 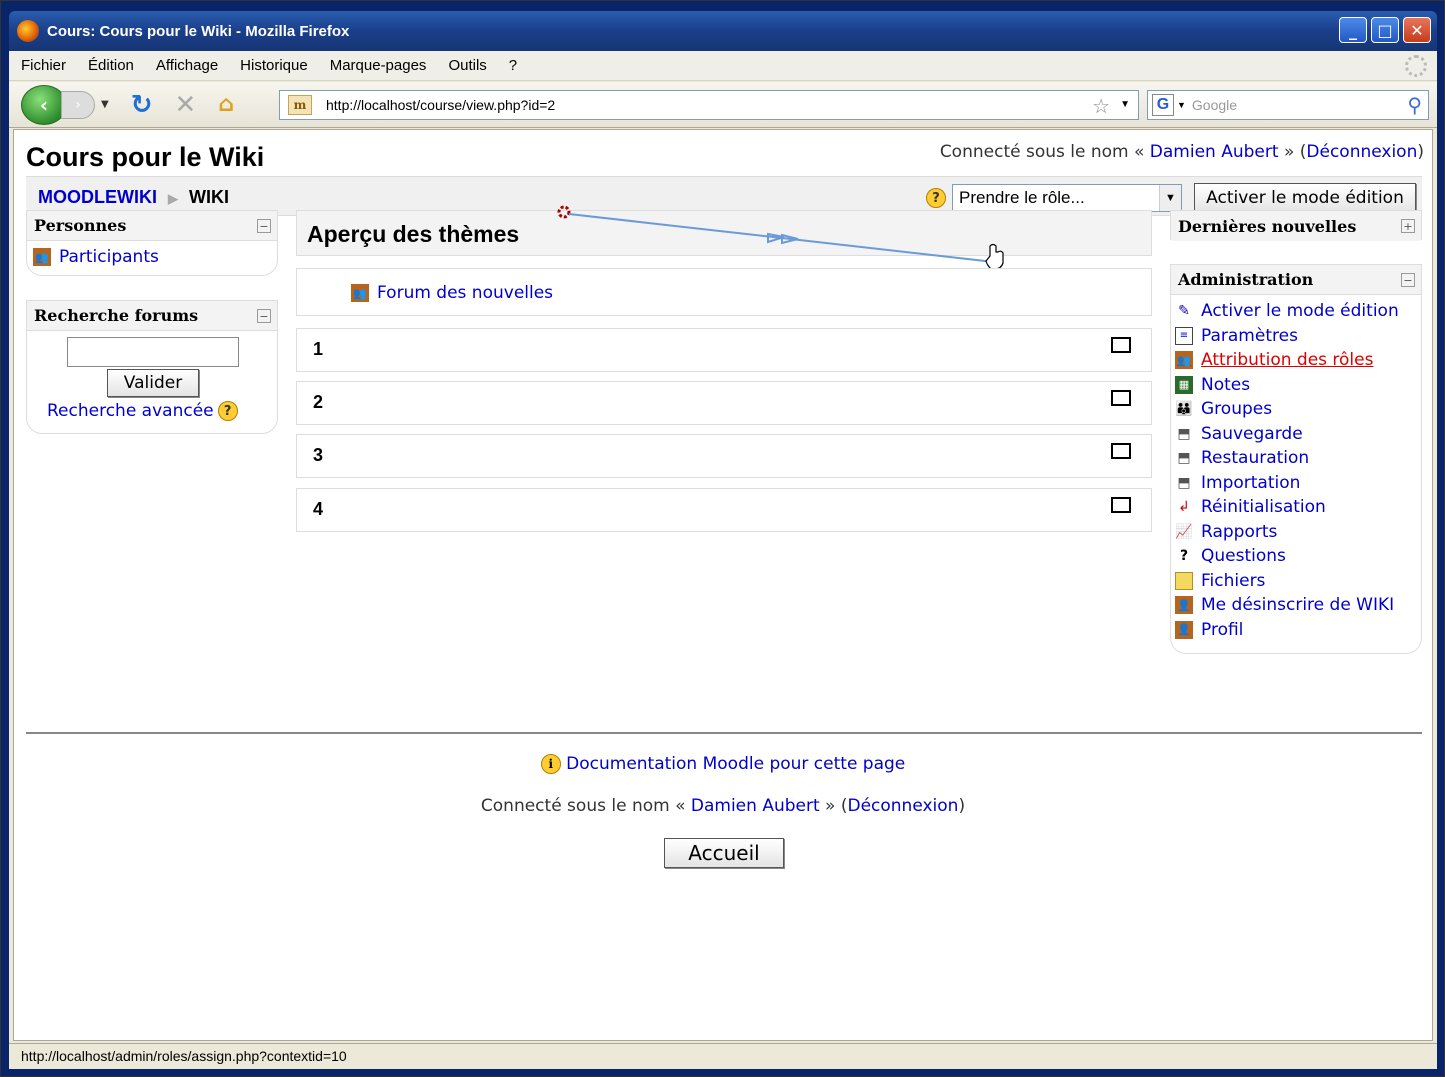 What do you see at coordinates (1233, 580) in the screenshot?
I see `admin-item-label: Fichiers` at bounding box center [1233, 580].